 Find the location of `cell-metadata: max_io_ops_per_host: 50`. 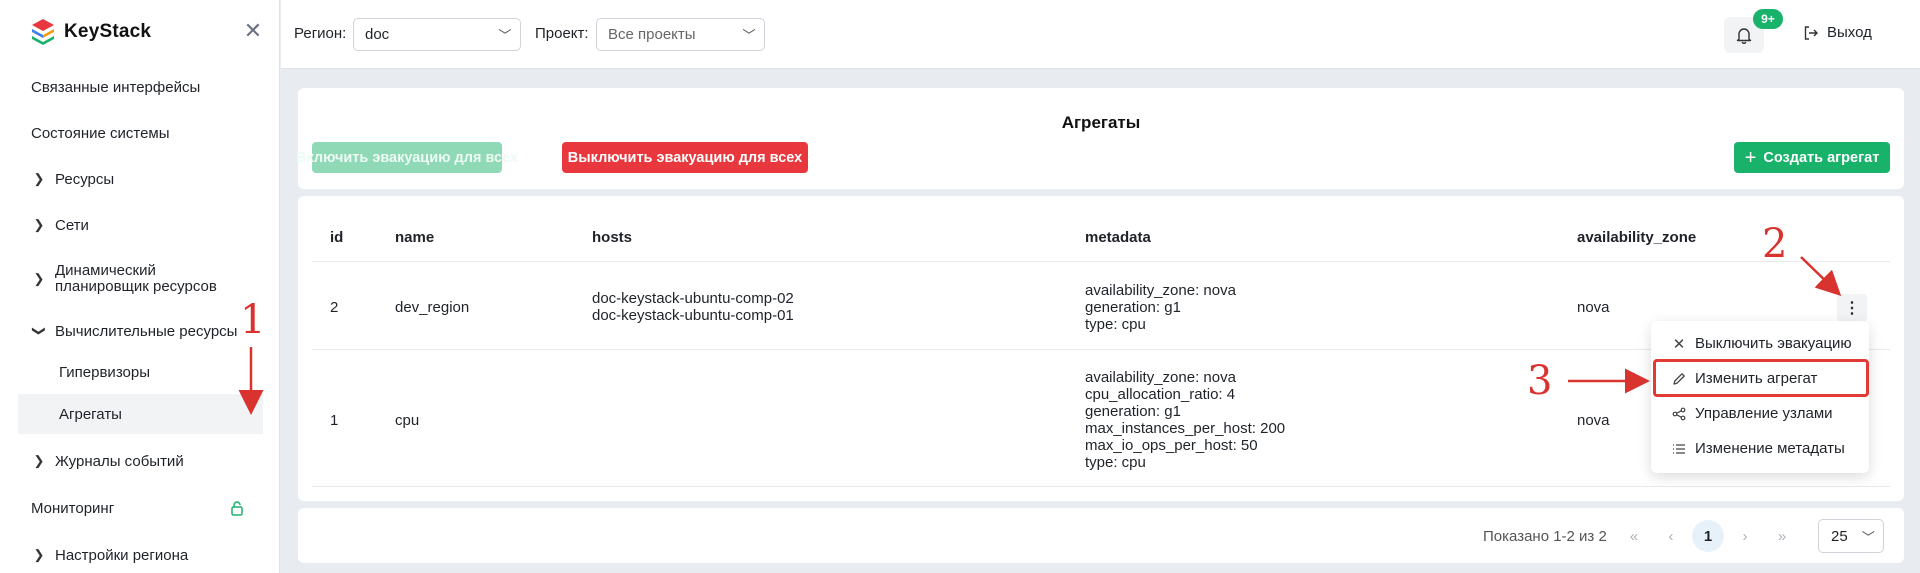

cell-metadata: max_io_ops_per_host: 50 is located at coordinates (1171, 445).